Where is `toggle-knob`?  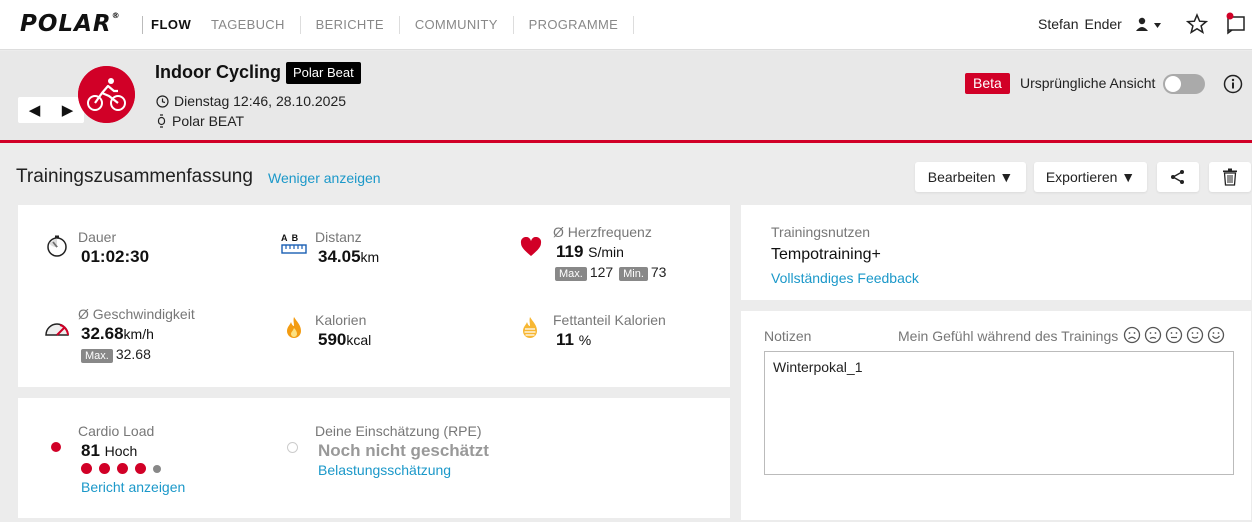
toggle-knob is located at coordinates (1173, 84).